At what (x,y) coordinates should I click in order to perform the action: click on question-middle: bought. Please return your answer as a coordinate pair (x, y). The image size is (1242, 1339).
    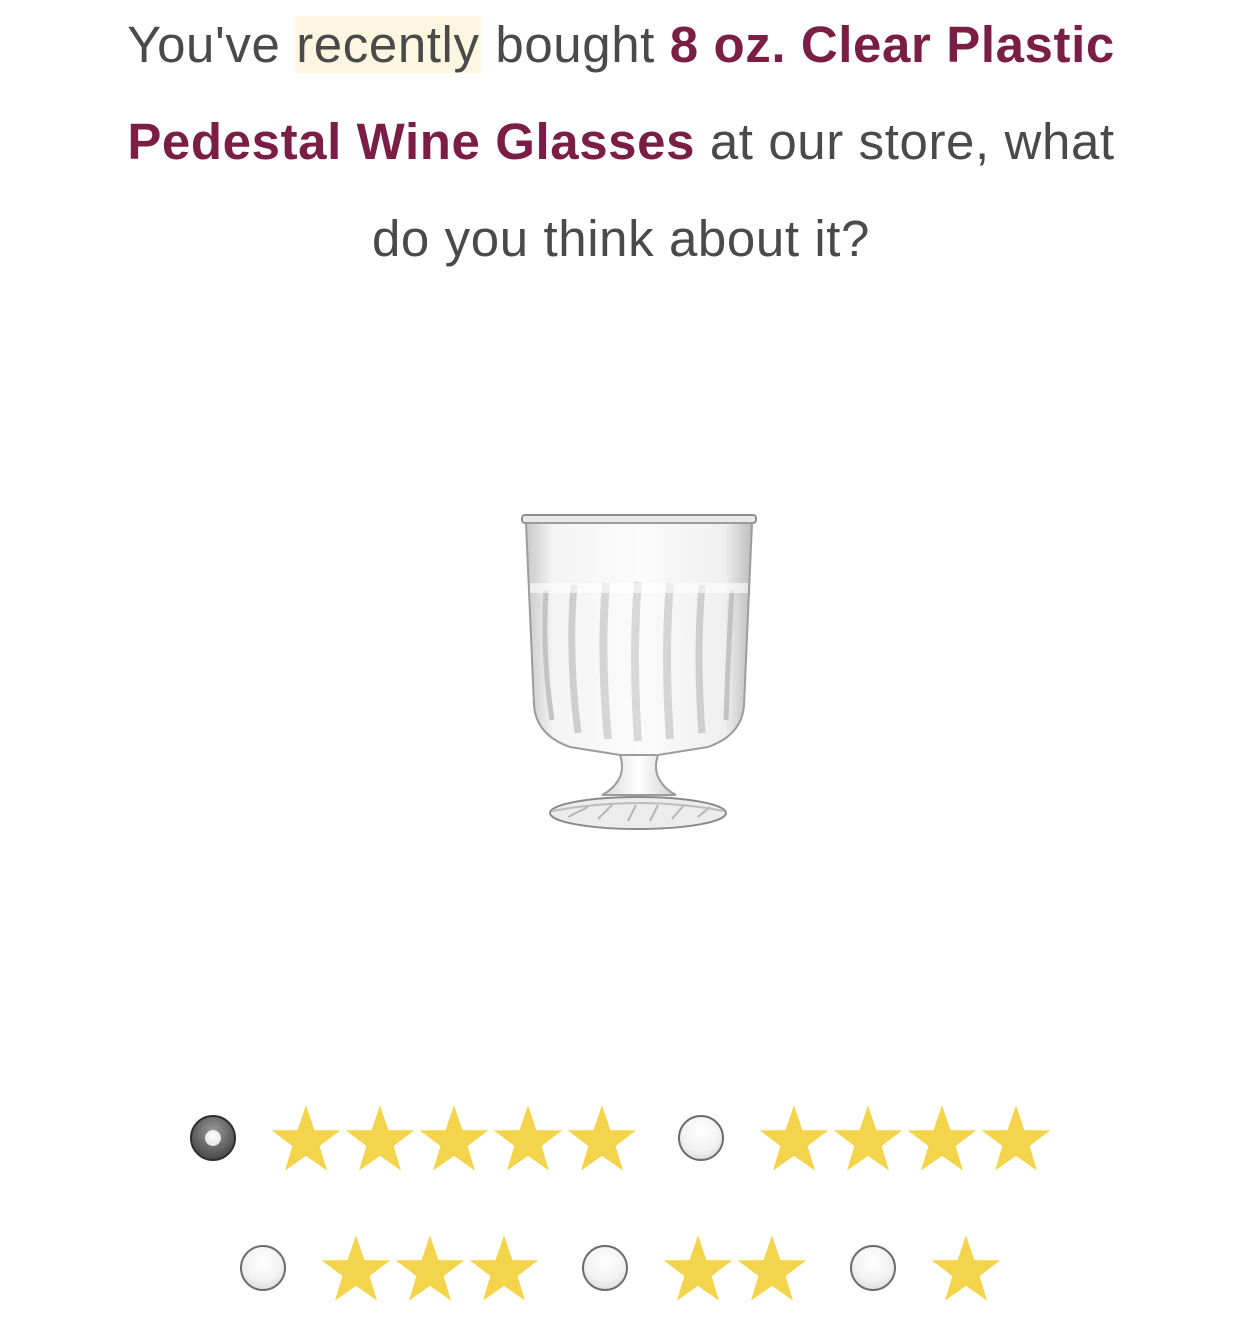
    Looking at the image, I should click on (575, 44).